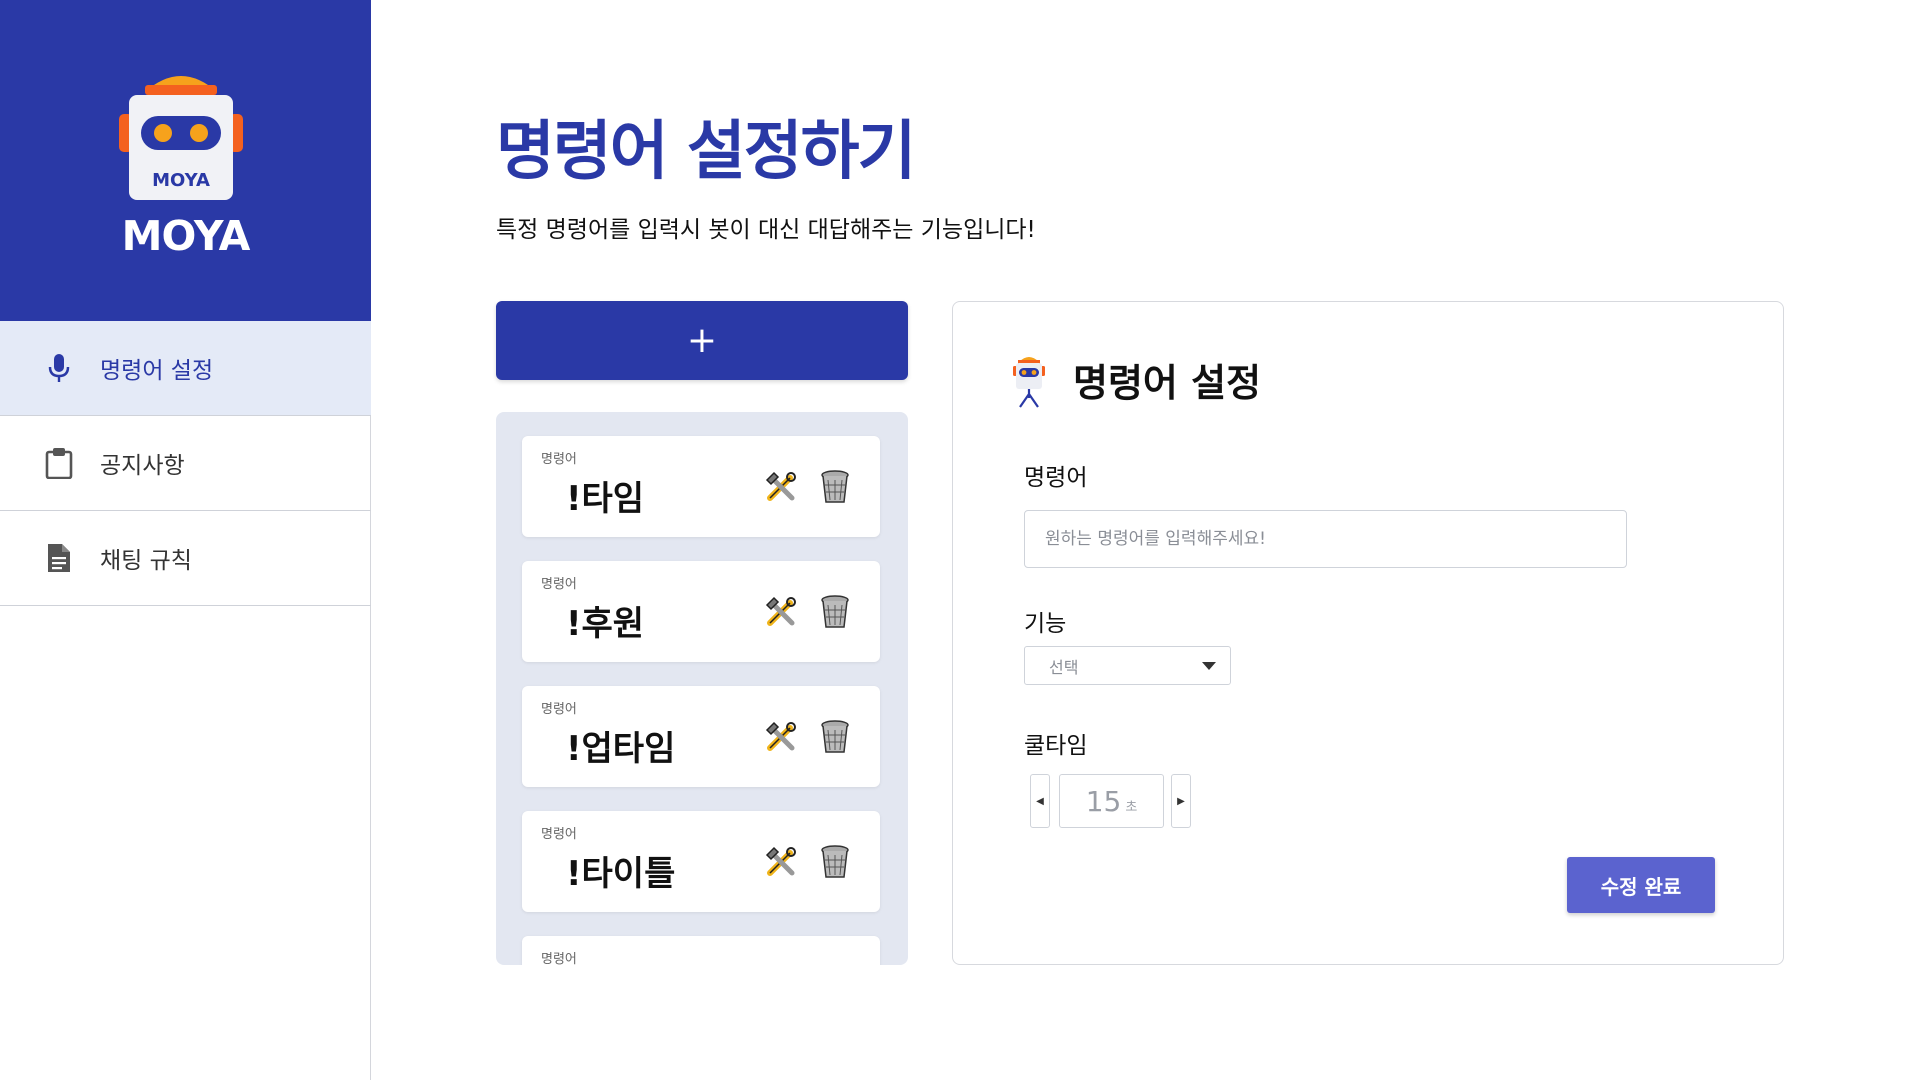  What do you see at coordinates (621, 874) in the screenshot?
I see `command-name: !타이틀` at bounding box center [621, 874].